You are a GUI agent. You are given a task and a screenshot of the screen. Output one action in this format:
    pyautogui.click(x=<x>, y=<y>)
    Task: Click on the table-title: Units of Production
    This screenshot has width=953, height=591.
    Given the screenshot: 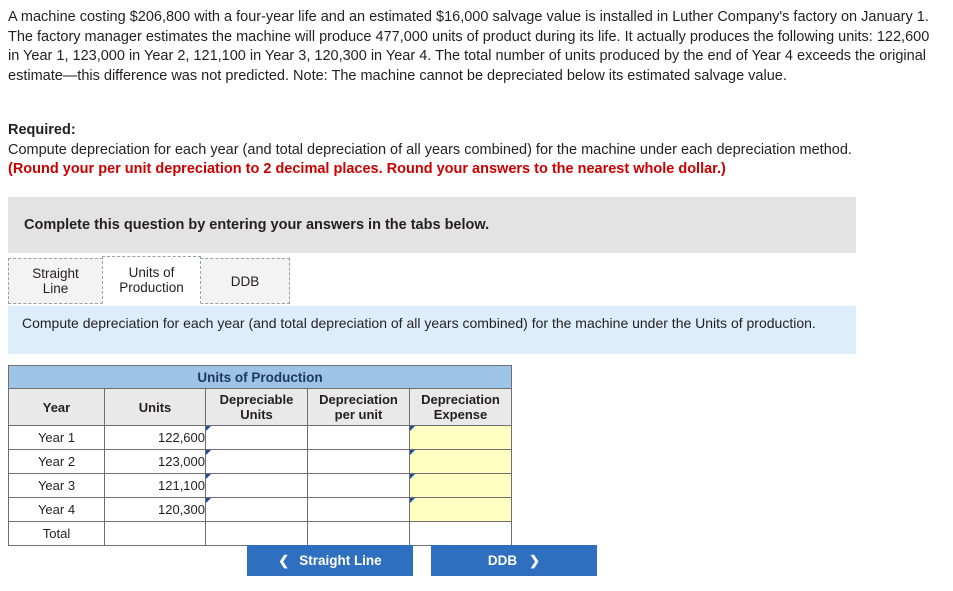 What is the action you would take?
    pyautogui.click(x=260, y=377)
    